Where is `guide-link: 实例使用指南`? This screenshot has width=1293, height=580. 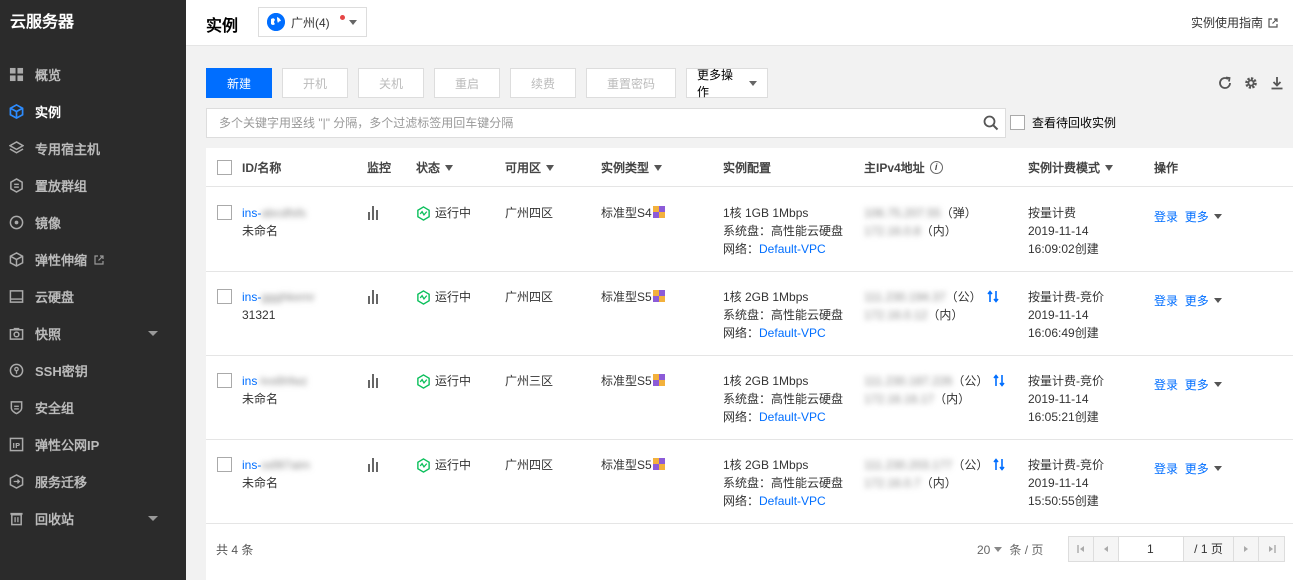
guide-link: 实例使用指南 is located at coordinates (1234, 22).